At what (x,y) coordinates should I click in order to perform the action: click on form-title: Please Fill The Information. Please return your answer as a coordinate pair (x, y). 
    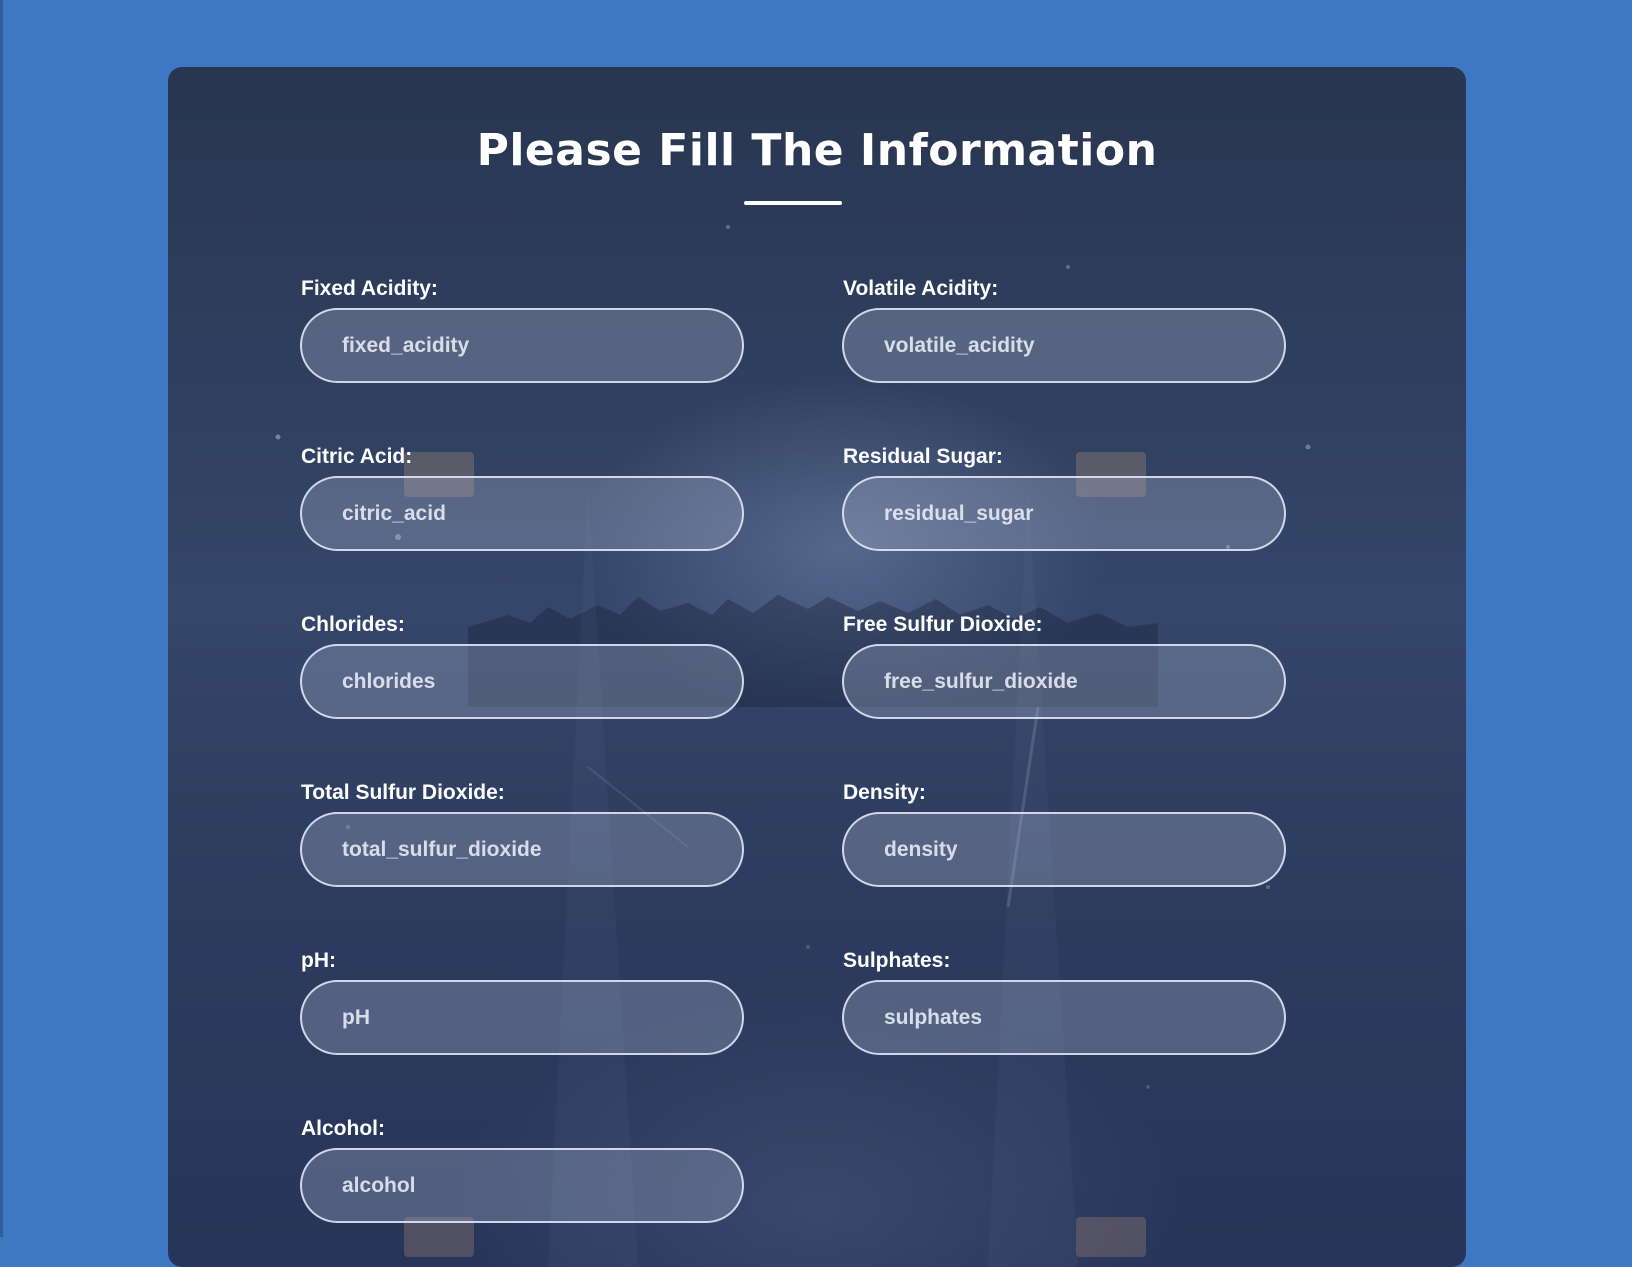
    Looking at the image, I should click on (817, 150).